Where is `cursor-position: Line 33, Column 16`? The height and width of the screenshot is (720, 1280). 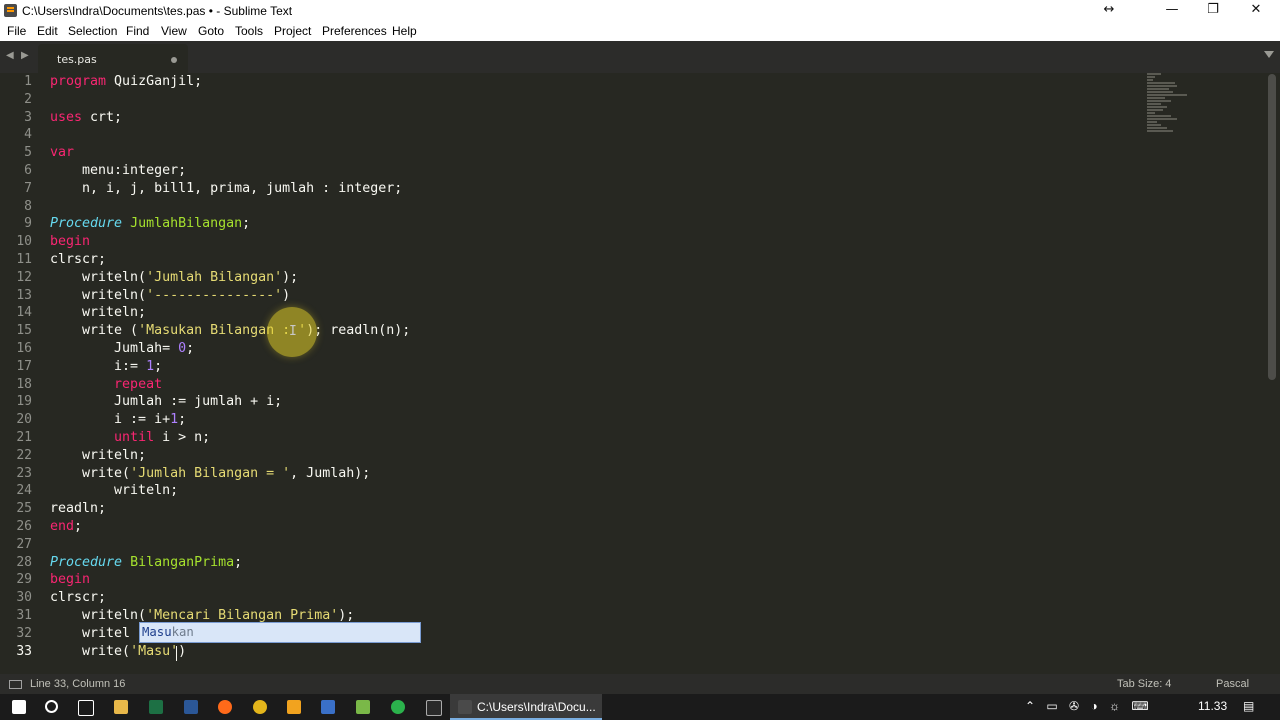 cursor-position: Line 33, Column 16 is located at coordinates (78, 684).